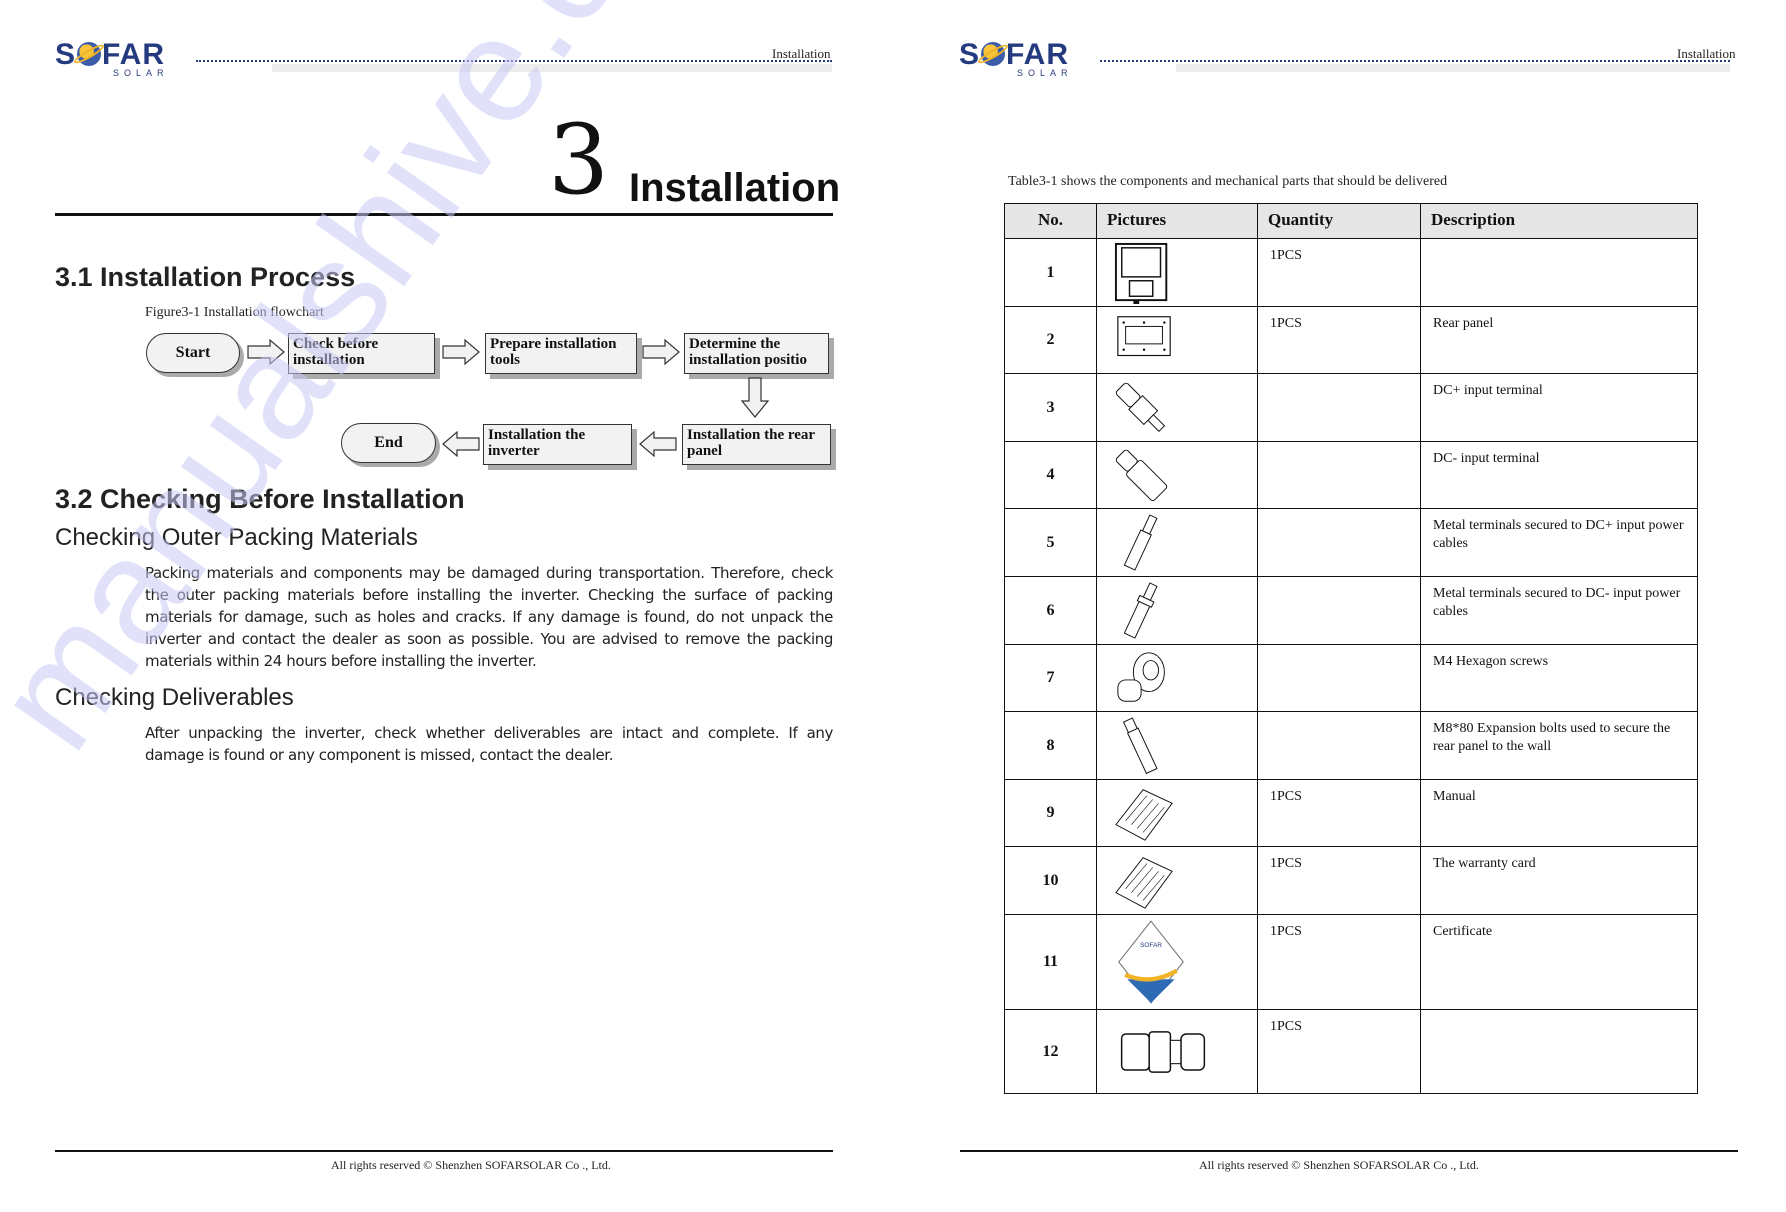  I want to click on expansion-bolt-icon, so click(1140, 745).